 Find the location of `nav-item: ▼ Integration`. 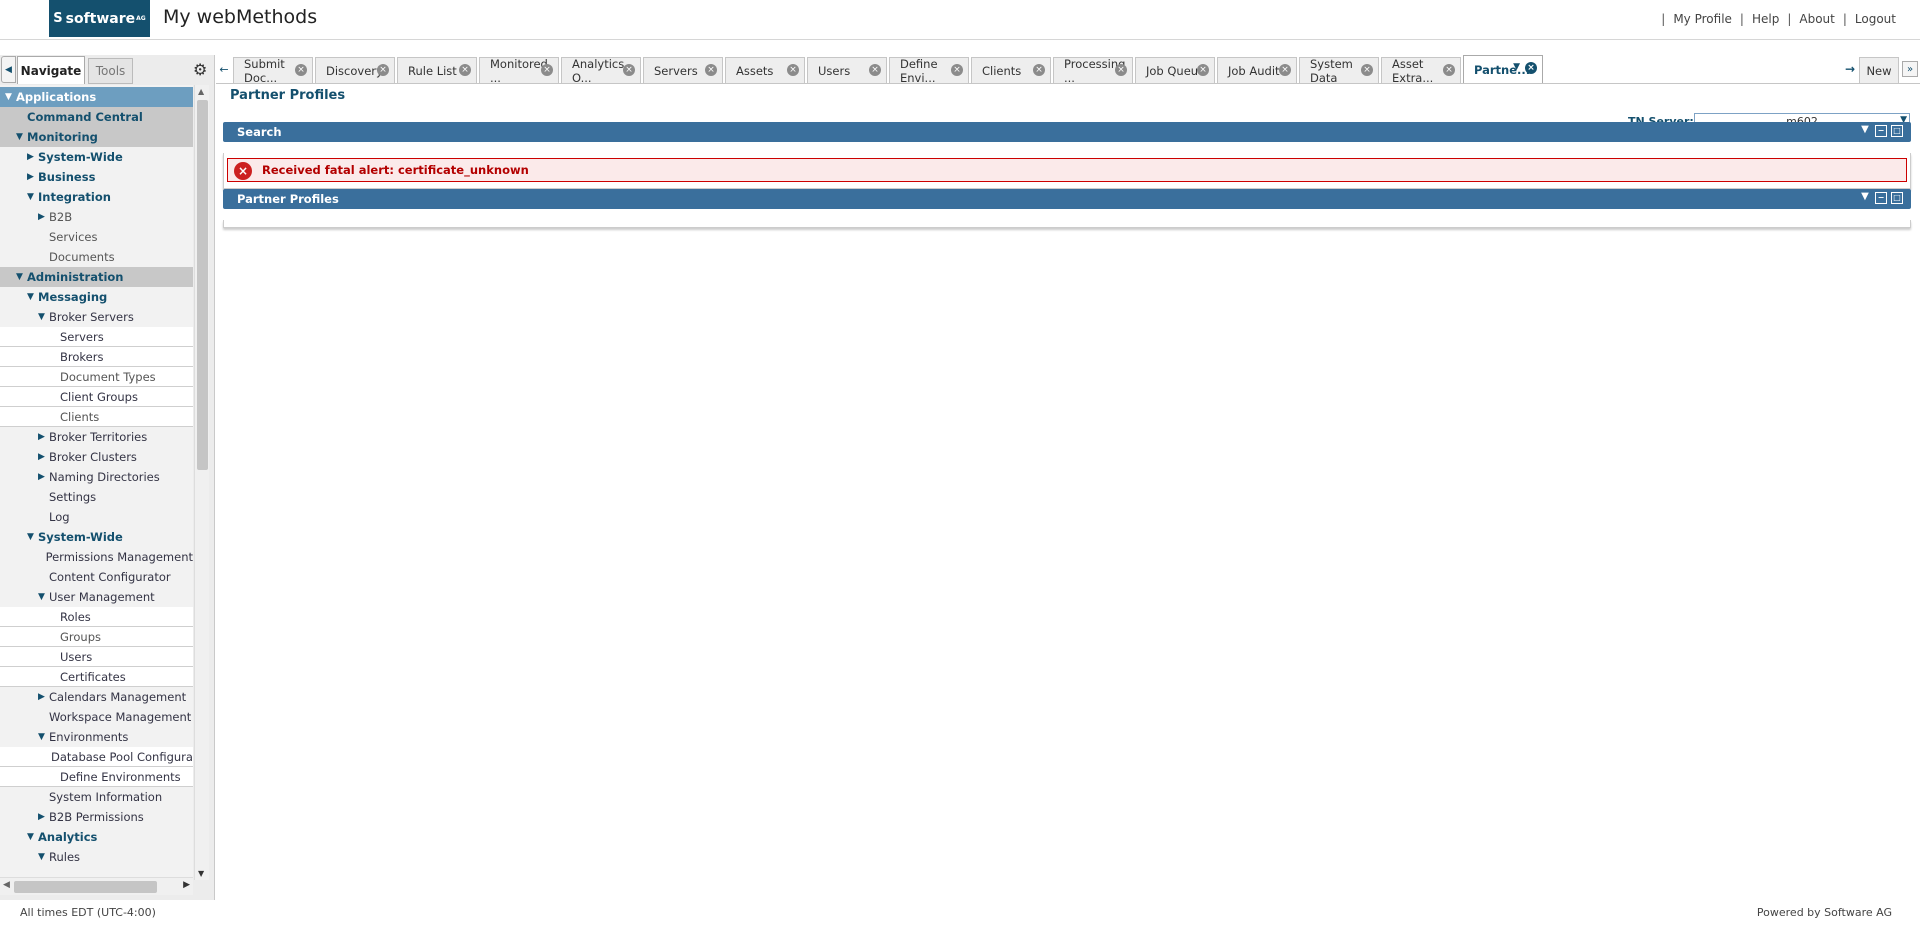

nav-item: ▼ Integration is located at coordinates (96, 197).